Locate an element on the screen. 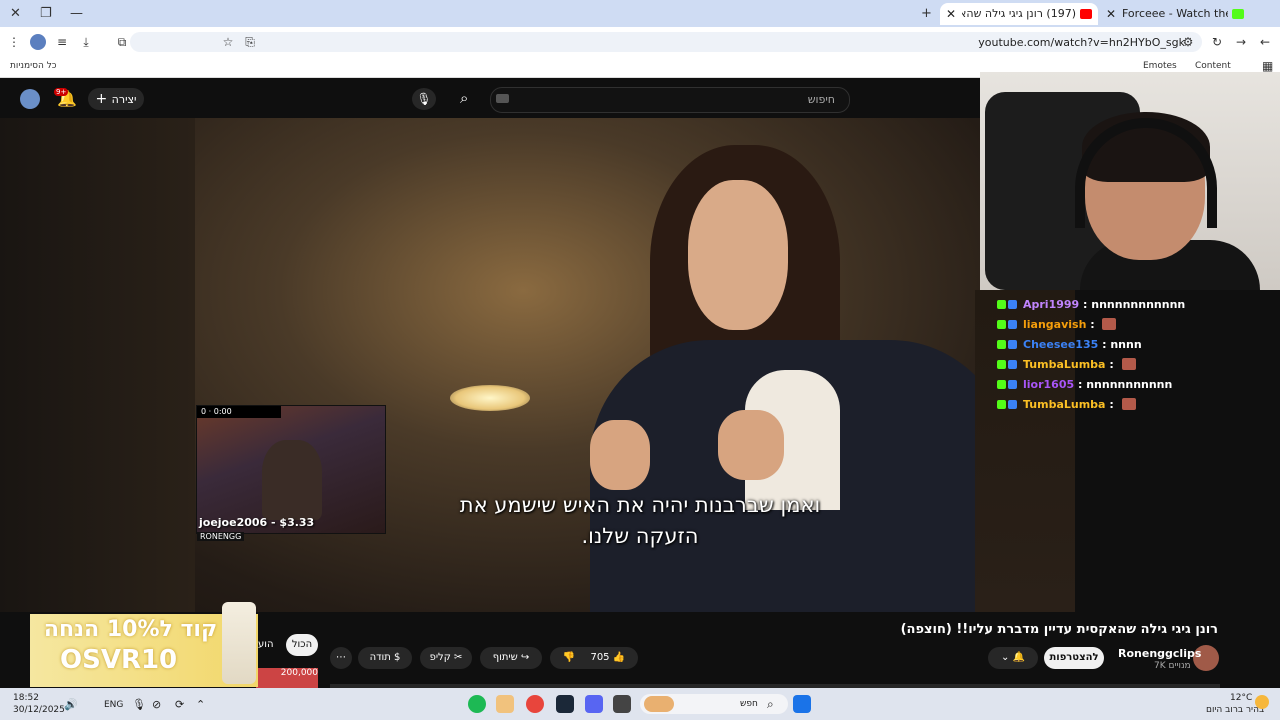 The image size is (1280, 720). clock-date: 30/12/2025 is located at coordinates (39, 710).